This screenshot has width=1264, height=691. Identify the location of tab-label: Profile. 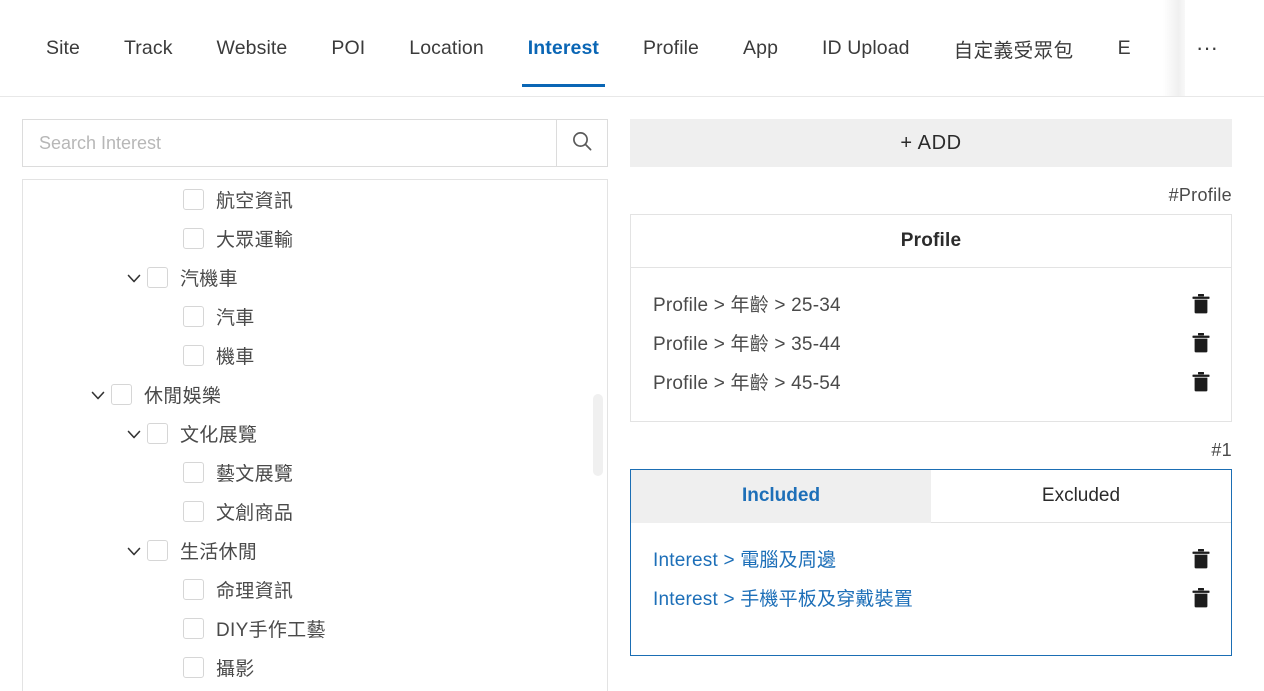
(671, 47).